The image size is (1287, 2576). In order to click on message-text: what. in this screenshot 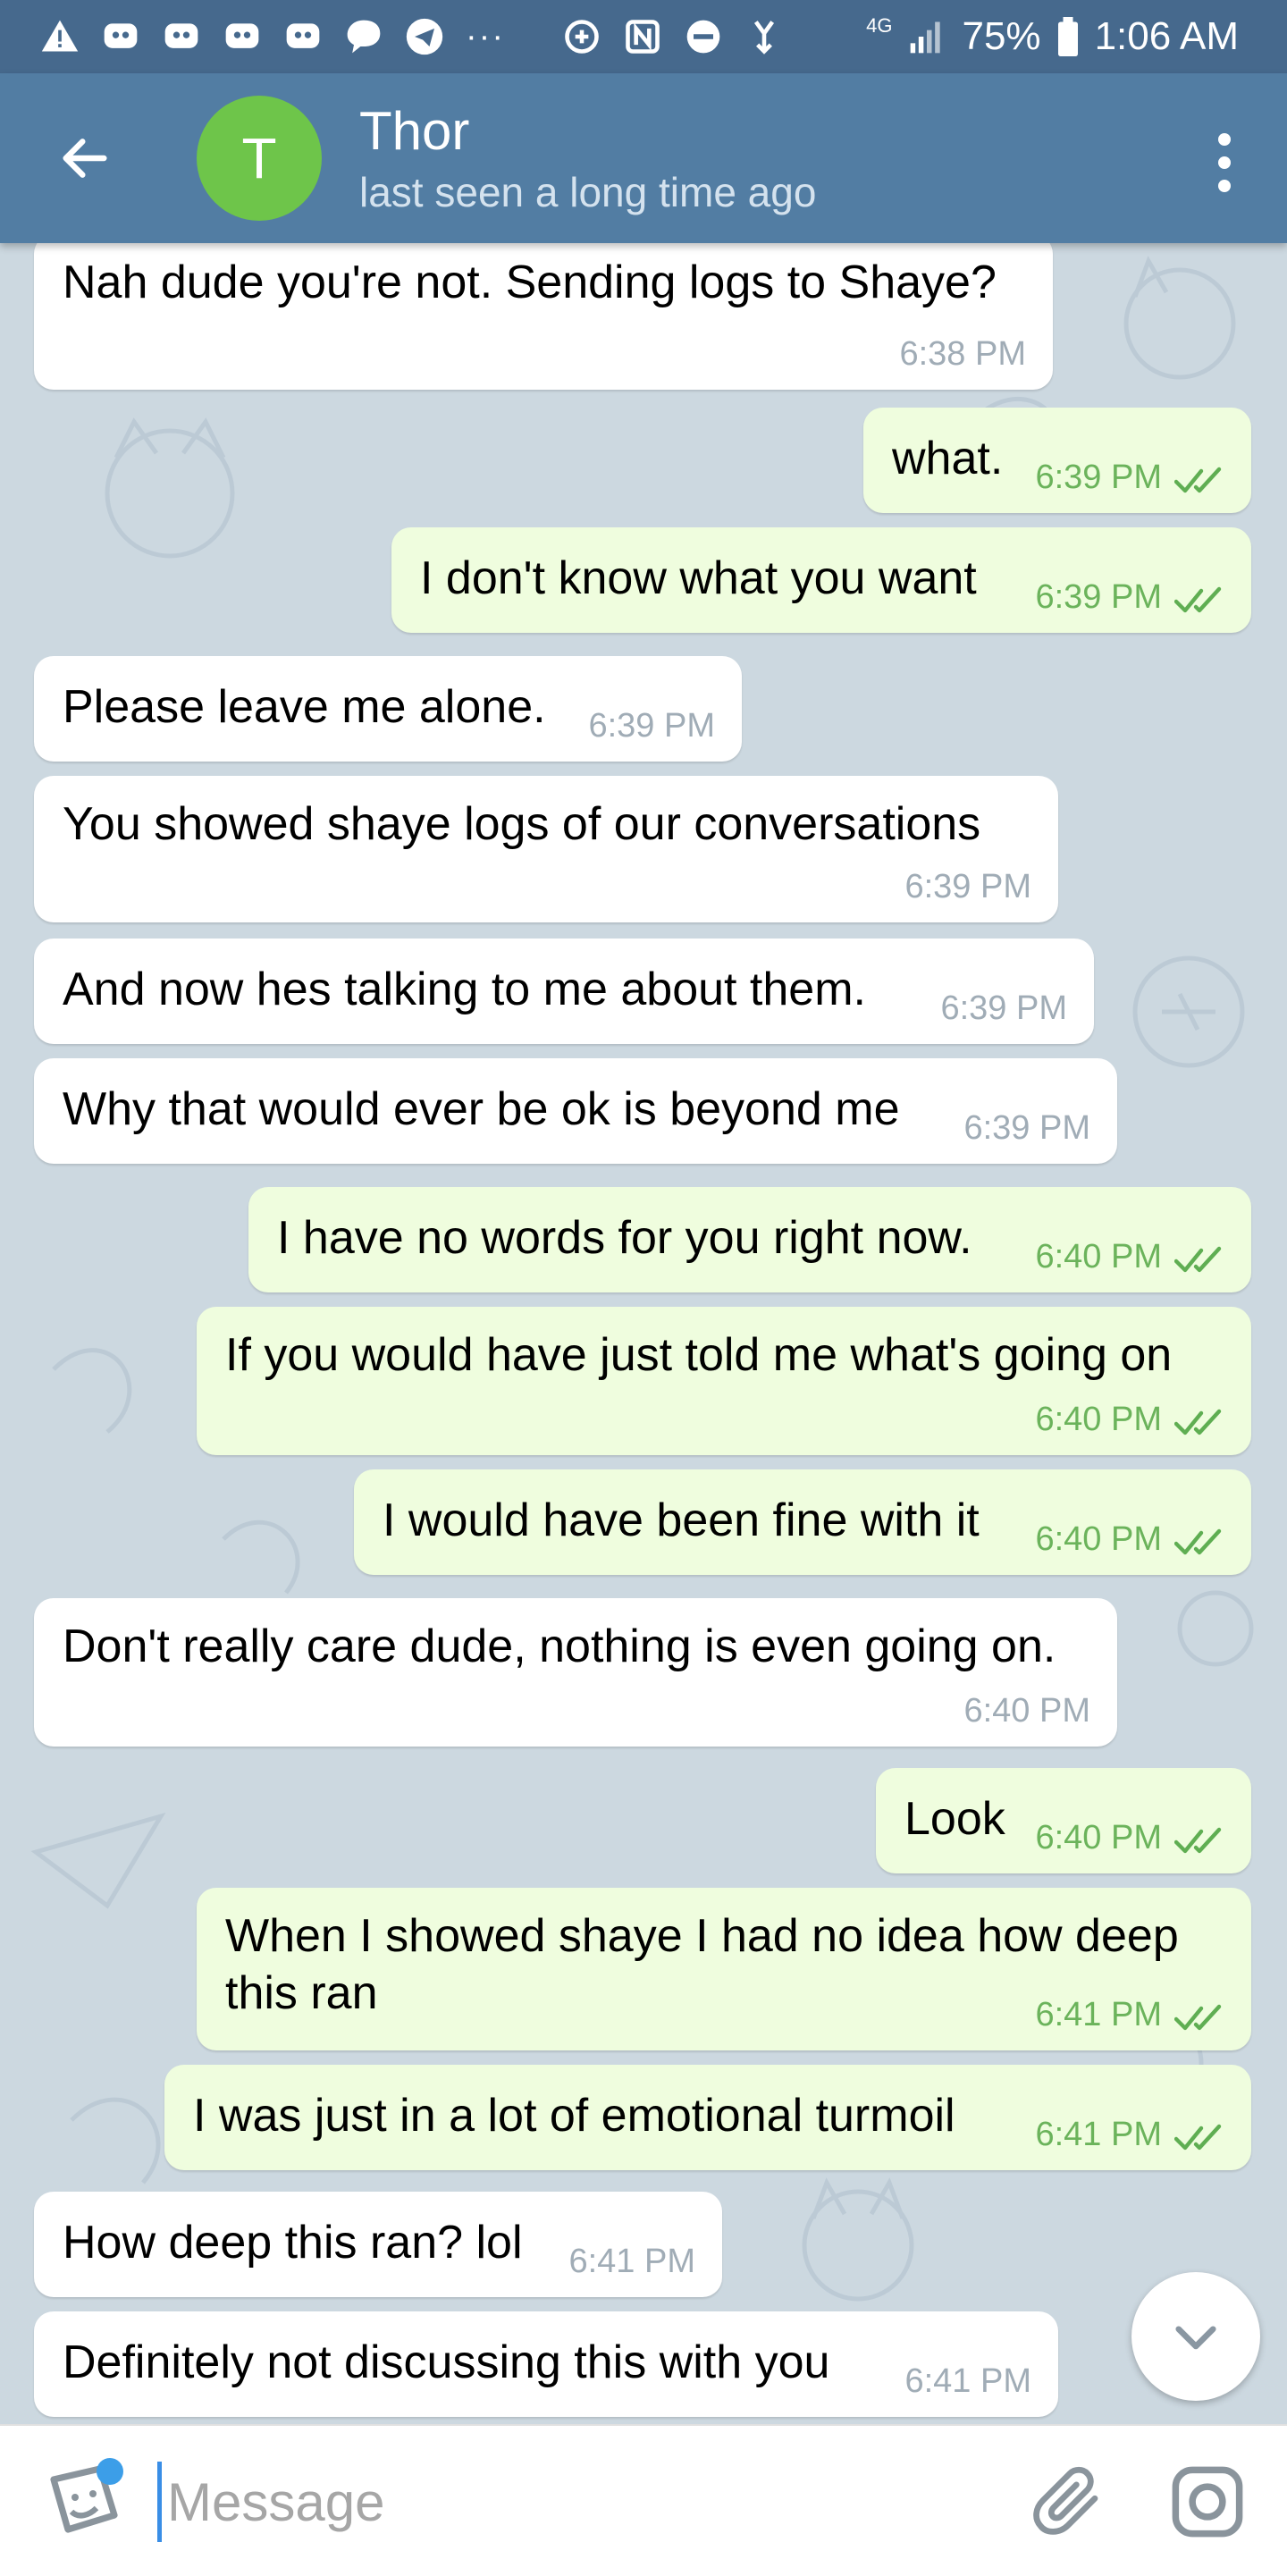, I will do `click(948, 459)`.